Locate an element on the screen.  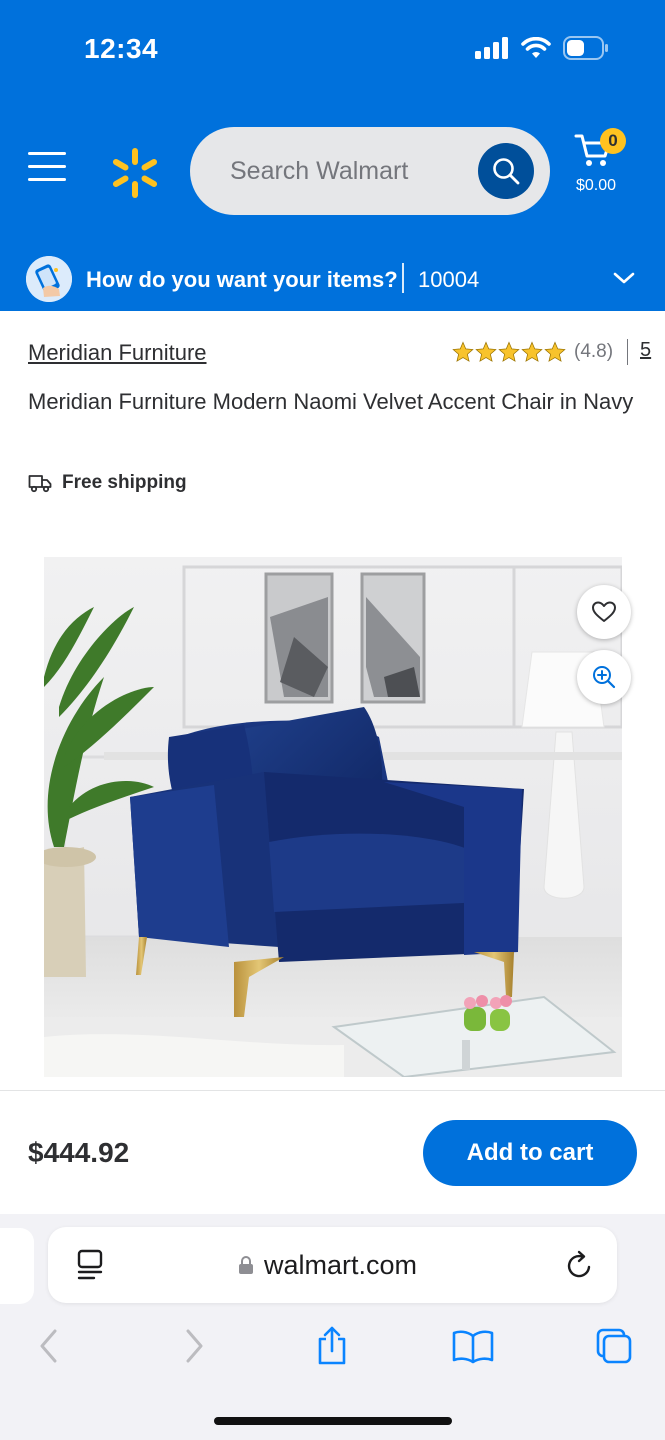
zoom-in-icon is located at coordinates (604, 677).